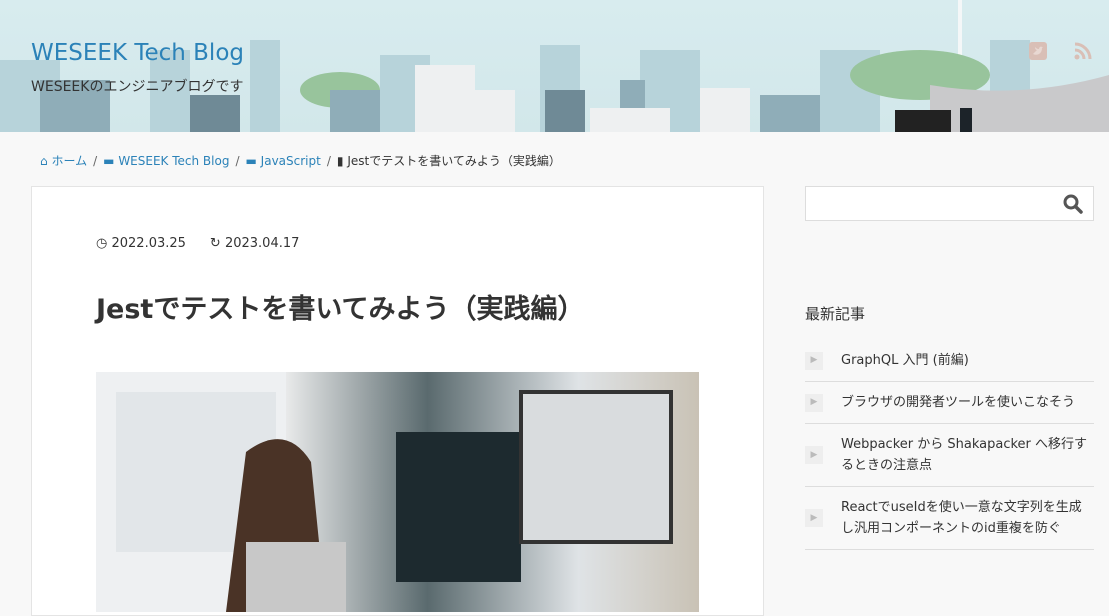  I want to click on search-icon, so click(1073, 204).